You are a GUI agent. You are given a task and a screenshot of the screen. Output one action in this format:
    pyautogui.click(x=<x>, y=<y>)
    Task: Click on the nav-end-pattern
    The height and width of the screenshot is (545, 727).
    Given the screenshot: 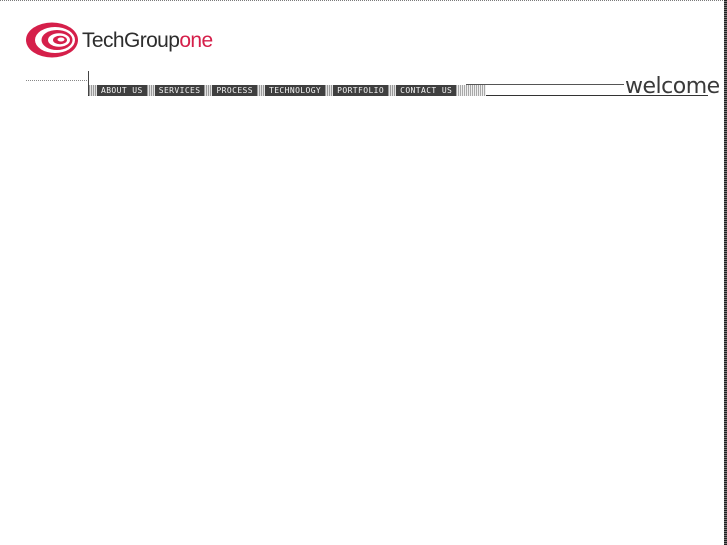 What is the action you would take?
    pyautogui.click(x=471, y=90)
    